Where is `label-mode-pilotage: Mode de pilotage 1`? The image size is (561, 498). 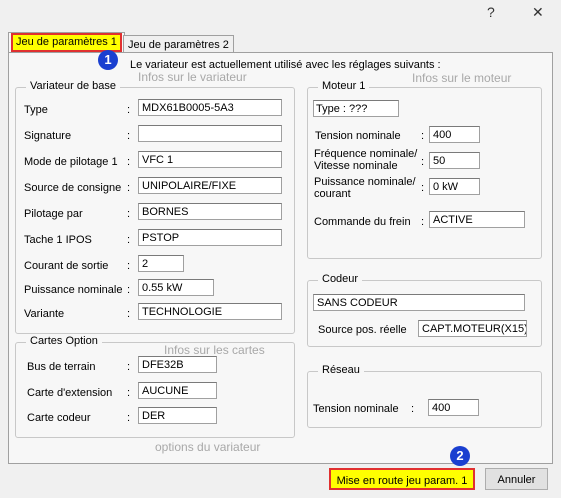 label-mode-pilotage: Mode de pilotage 1 is located at coordinates (71, 162).